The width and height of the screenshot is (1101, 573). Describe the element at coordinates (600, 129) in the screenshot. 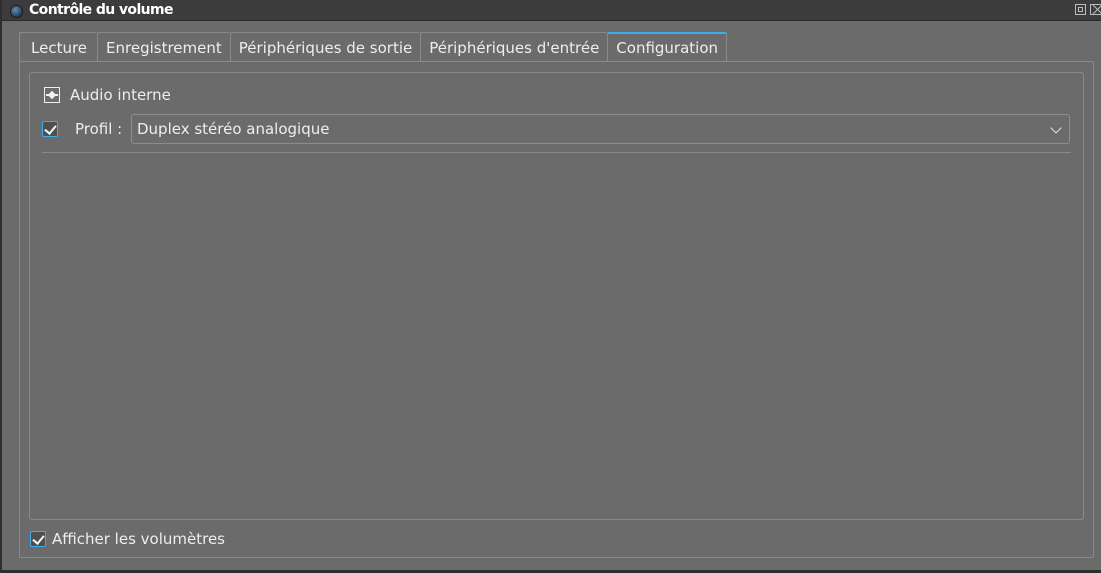

I see `profile-dropdown: Duplex stéréo analogique` at that location.